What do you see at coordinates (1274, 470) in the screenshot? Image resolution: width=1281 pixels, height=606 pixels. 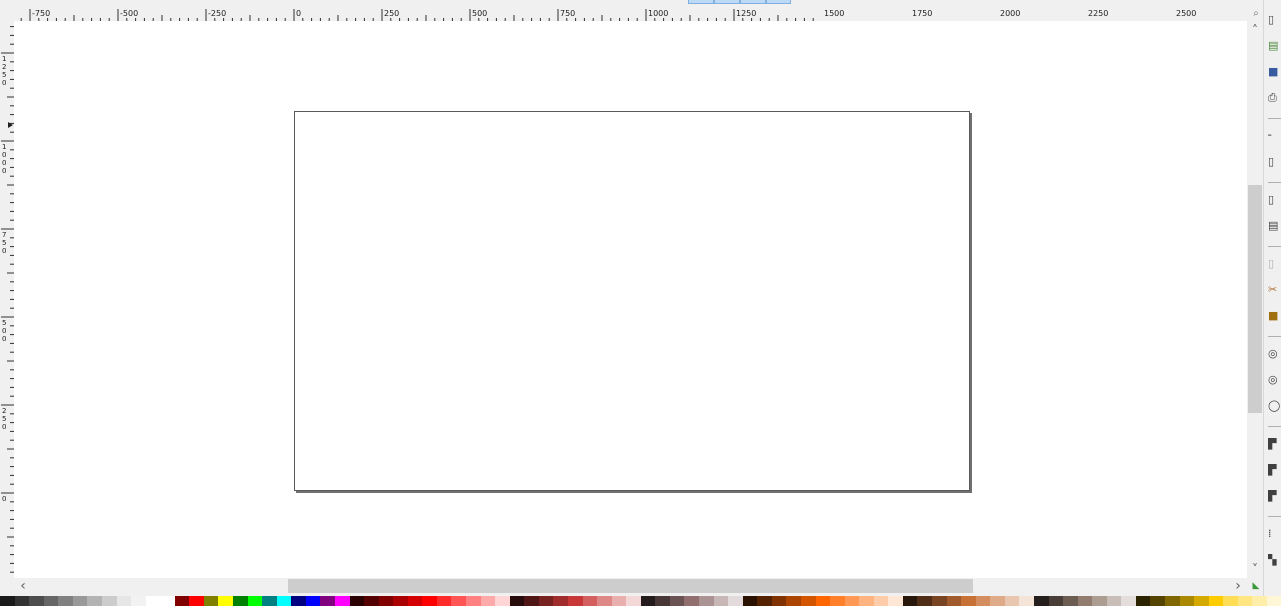 I see `clone-icon: ▛` at bounding box center [1274, 470].